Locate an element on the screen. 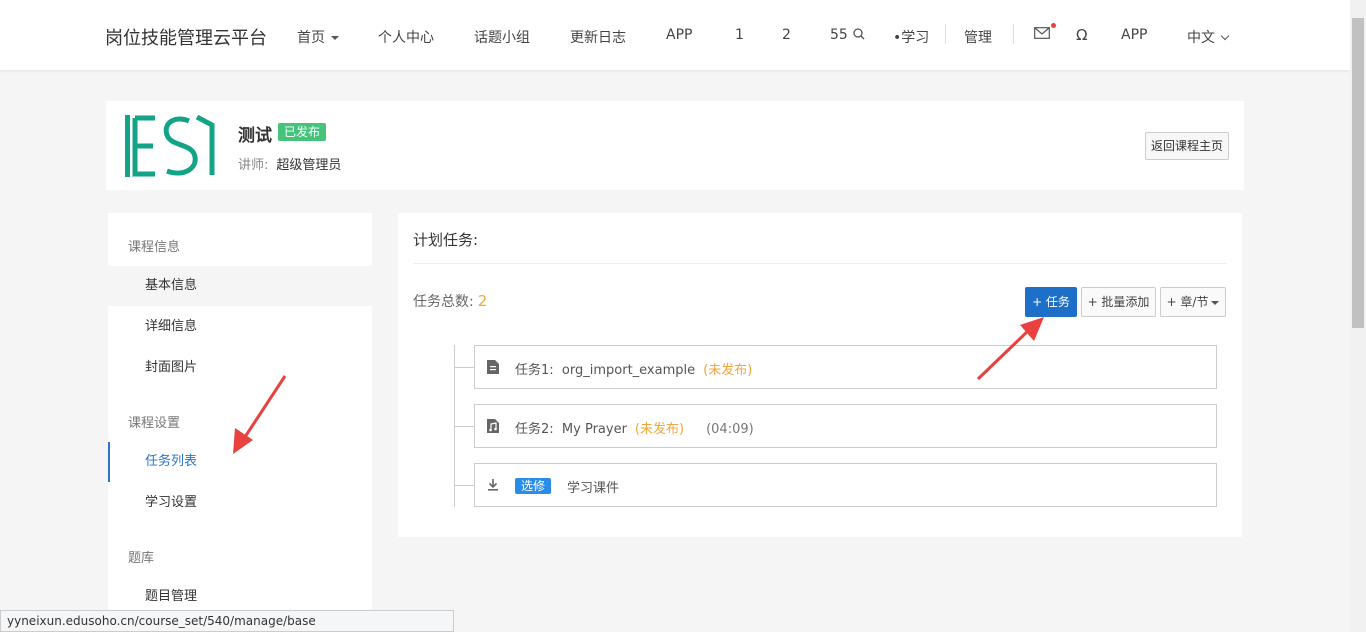  teacher-info: 讲师: 超级管理员 is located at coordinates (289, 163).